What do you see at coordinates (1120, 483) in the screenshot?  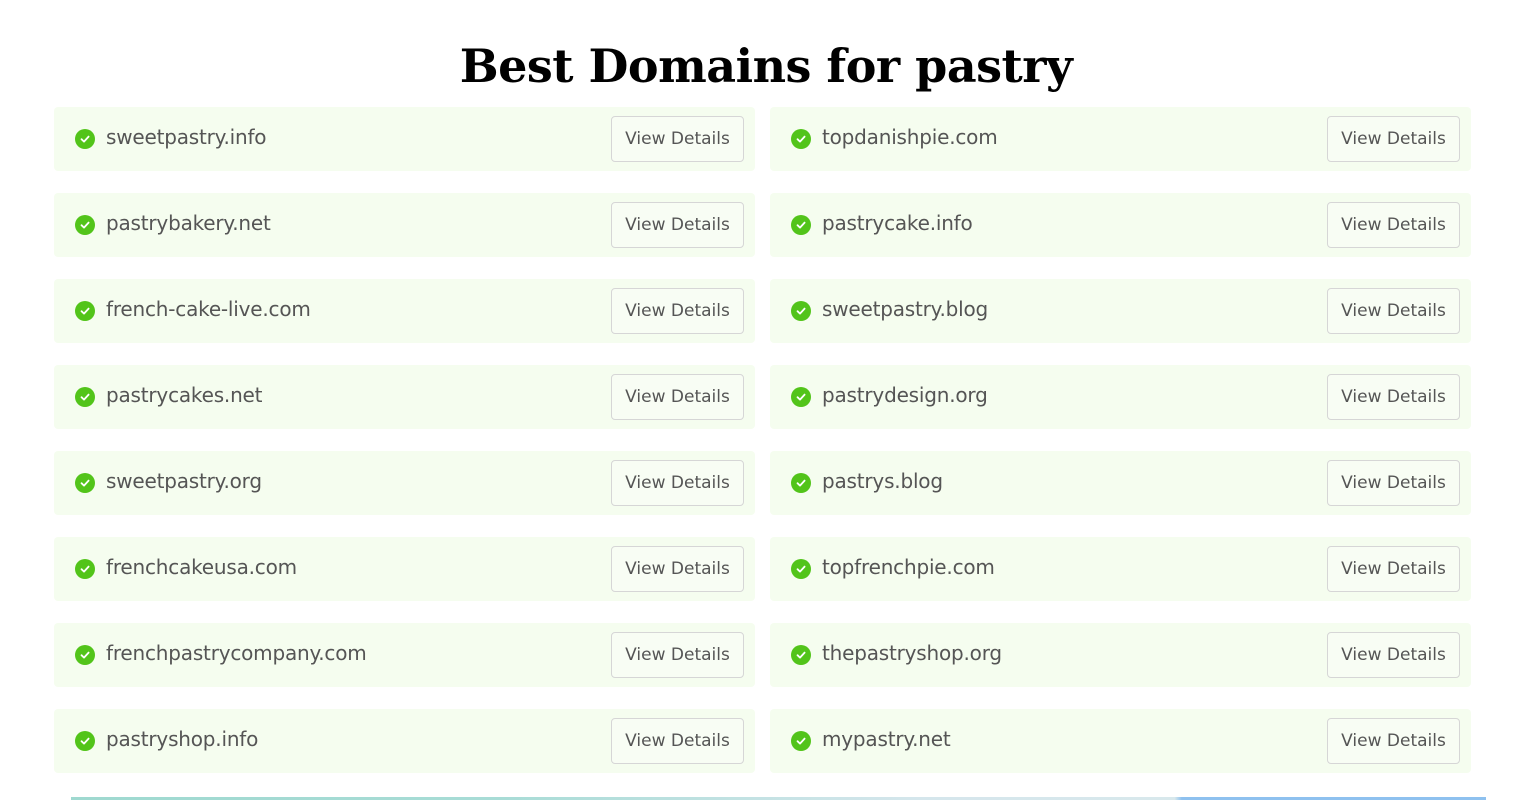 I see `domain-card: pastrys.blog View Details` at bounding box center [1120, 483].